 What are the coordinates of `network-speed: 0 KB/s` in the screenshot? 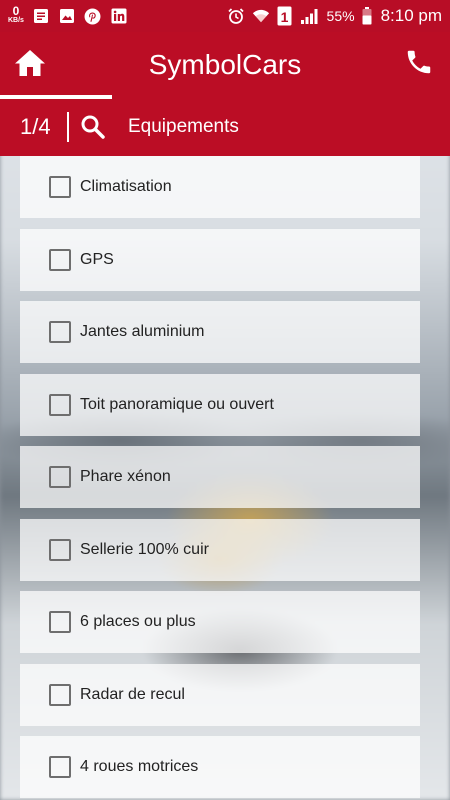 It's located at (16, 14).